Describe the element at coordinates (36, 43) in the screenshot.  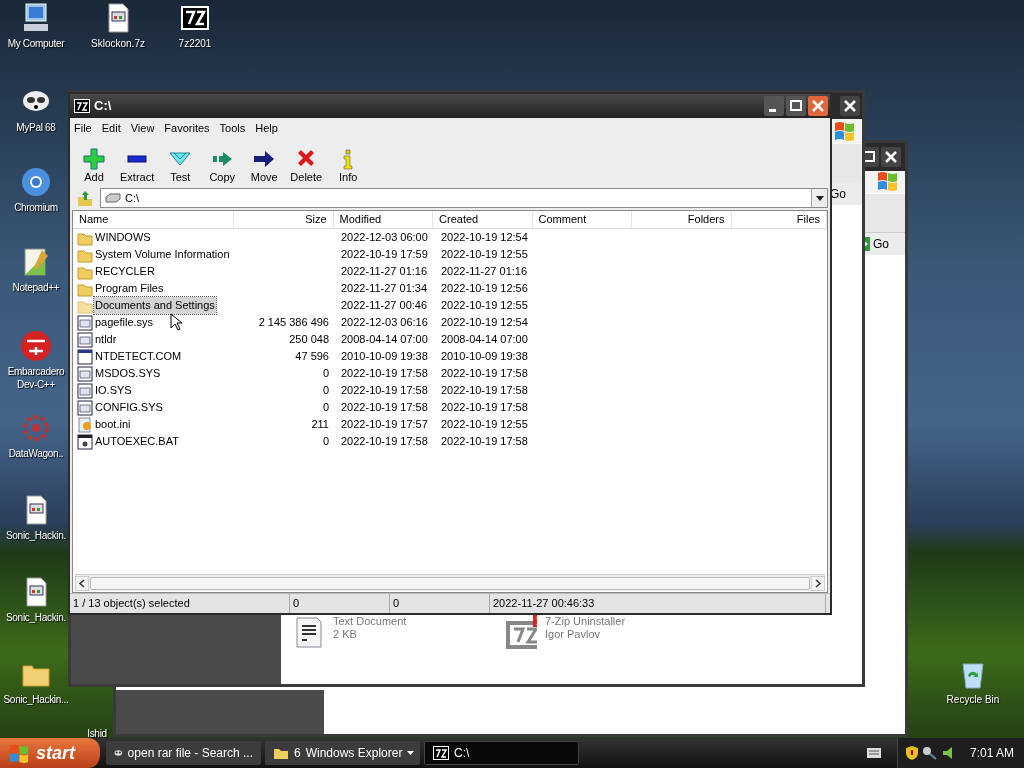
I see `desktop-icon-label: My Computer` at that location.